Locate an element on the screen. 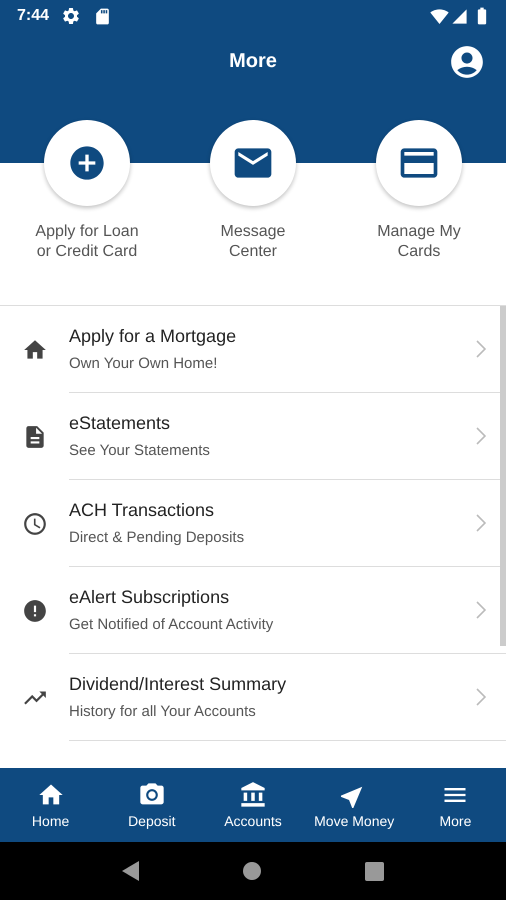 The image size is (506, 900). menu-title: eStatements is located at coordinates (272, 423).